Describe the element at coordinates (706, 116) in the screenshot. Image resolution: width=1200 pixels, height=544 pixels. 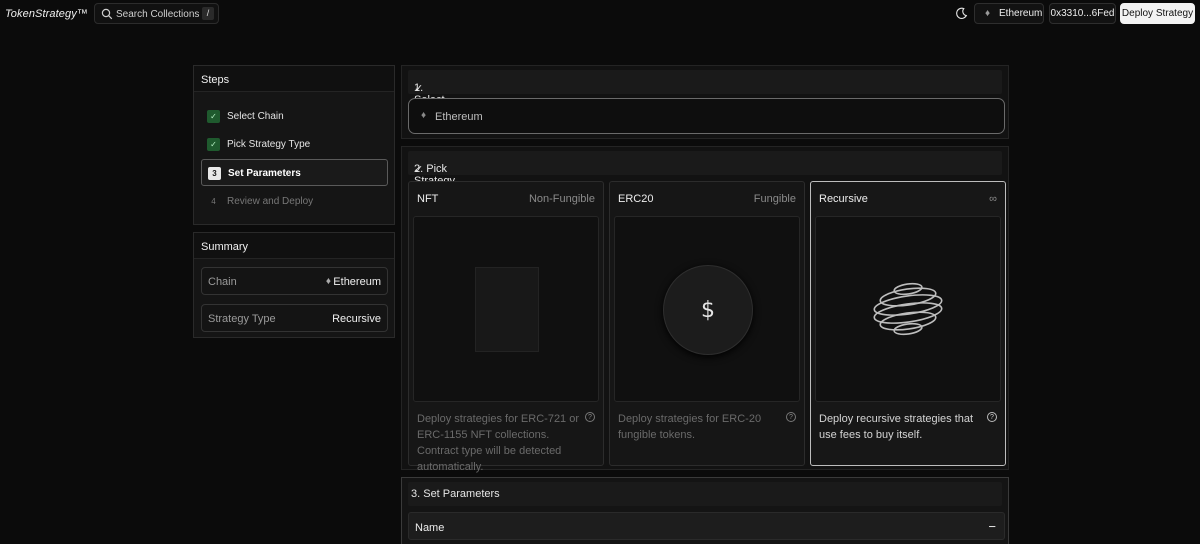
I see `chain-select: ♦ Ethereum` at that location.